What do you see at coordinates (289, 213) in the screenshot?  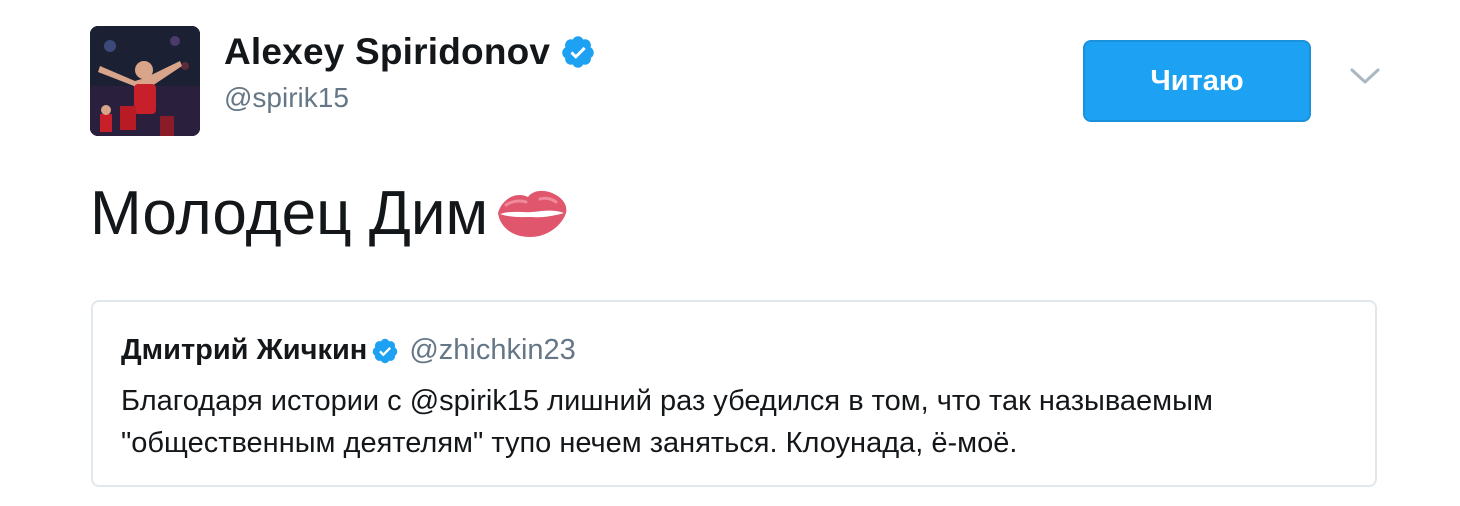 I see `tweet-text-content: Молодец Дим` at bounding box center [289, 213].